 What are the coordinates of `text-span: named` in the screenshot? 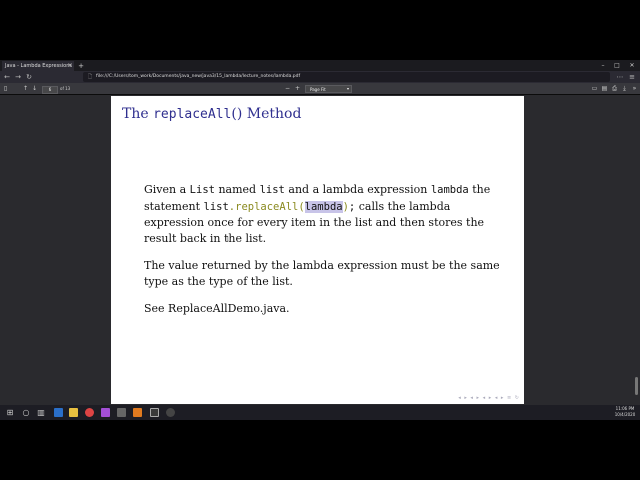 It's located at (237, 189).